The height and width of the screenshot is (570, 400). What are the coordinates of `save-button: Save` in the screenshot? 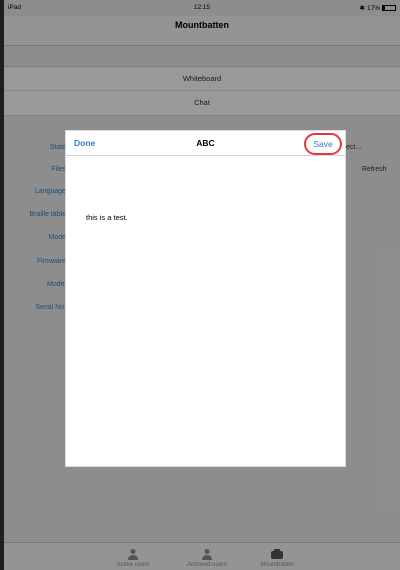 It's located at (323, 144).